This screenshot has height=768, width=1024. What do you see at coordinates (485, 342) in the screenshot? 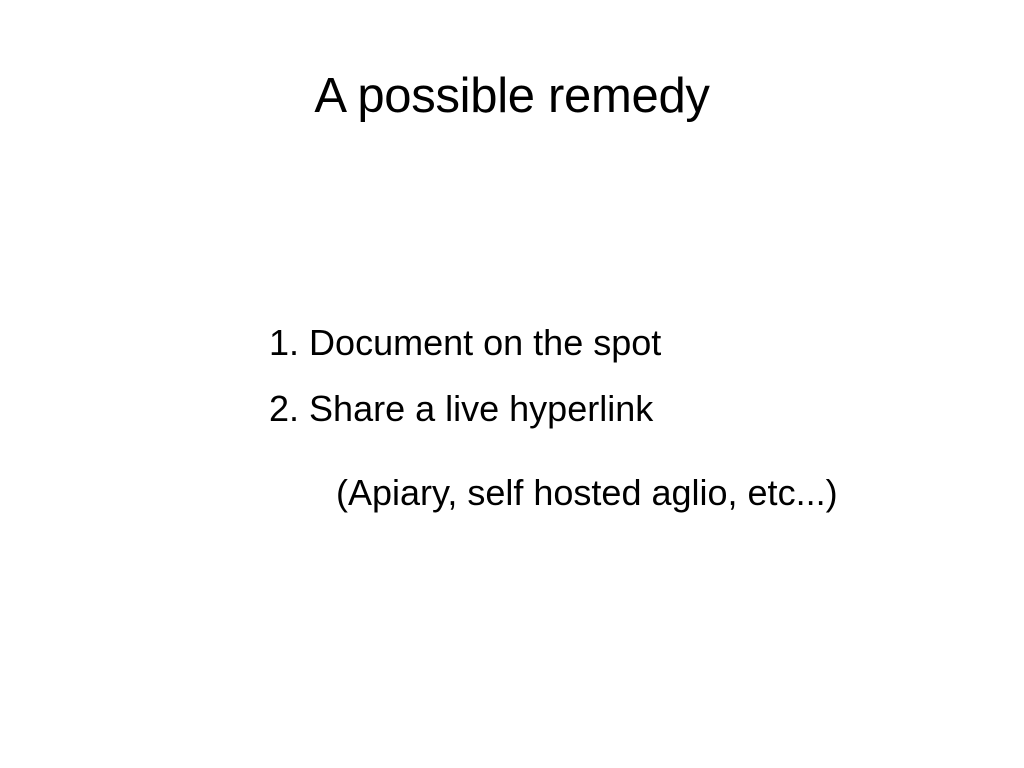
I see `list-item-text: Document on the spot` at bounding box center [485, 342].